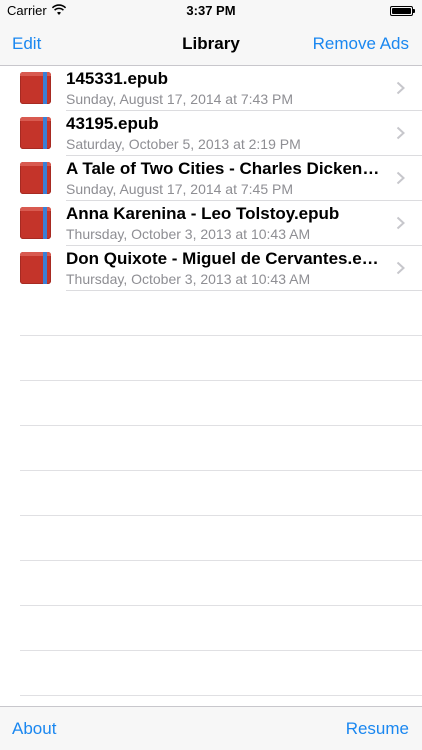  What do you see at coordinates (34, 729) in the screenshot?
I see `about-button: About` at bounding box center [34, 729].